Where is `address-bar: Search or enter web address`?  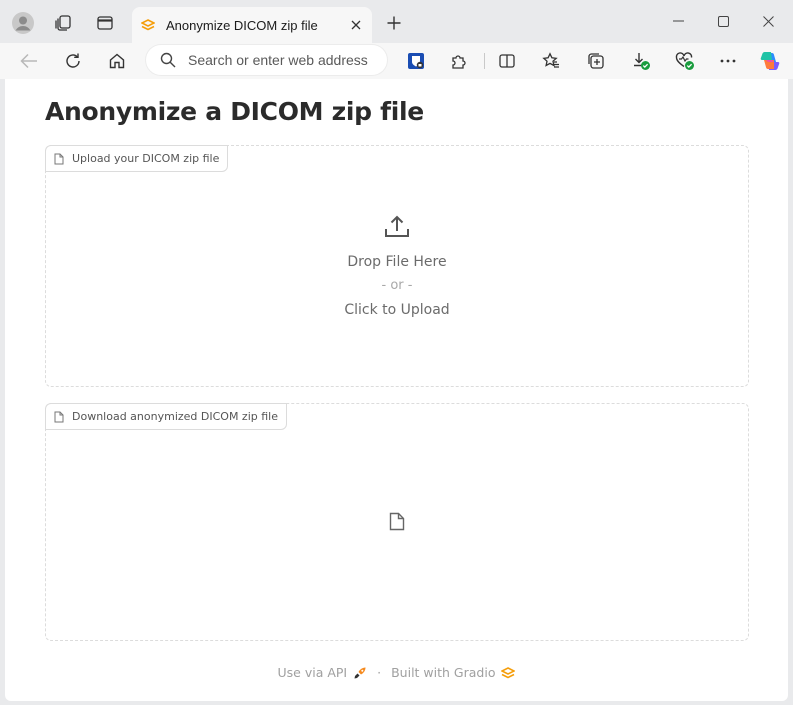 address-bar: Search or enter web address is located at coordinates (266, 60).